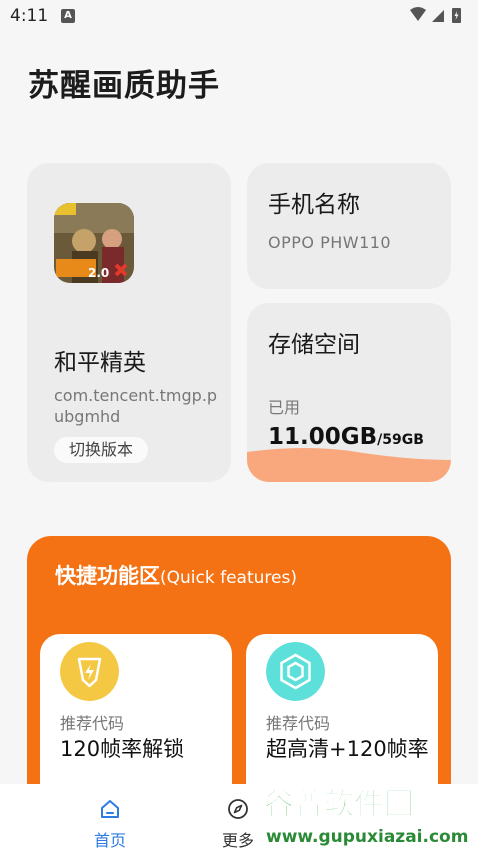  What do you see at coordinates (349, 226) in the screenshot?
I see `phone-card: 手机名称 OPPO PHW110` at bounding box center [349, 226].